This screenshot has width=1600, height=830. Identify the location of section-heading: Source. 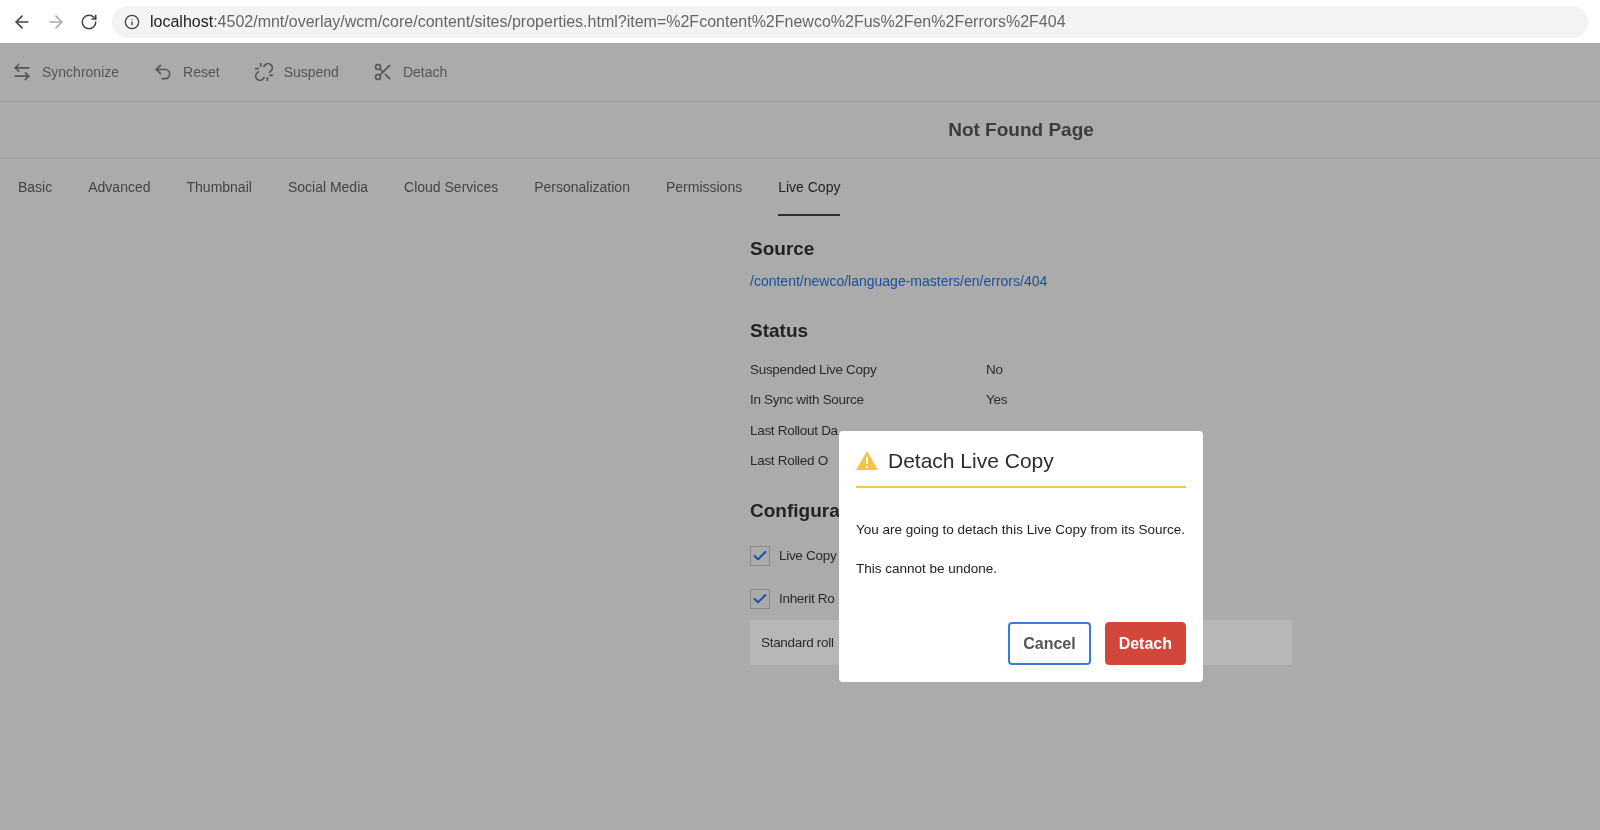
(782, 249).